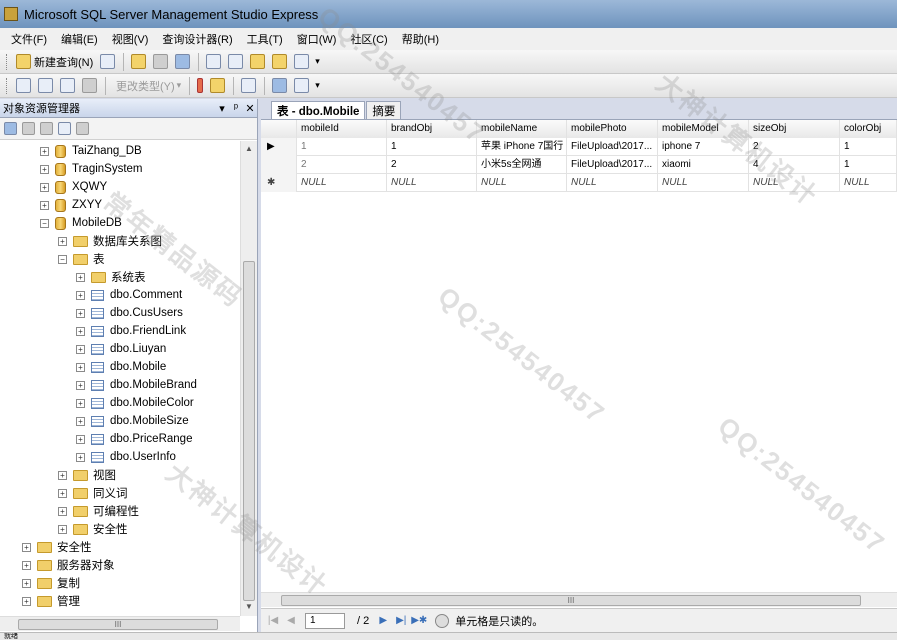 The image size is (897, 640). Describe the element at coordinates (383, 621) in the screenshot. I see `next-record-icon: ▶` at that location.